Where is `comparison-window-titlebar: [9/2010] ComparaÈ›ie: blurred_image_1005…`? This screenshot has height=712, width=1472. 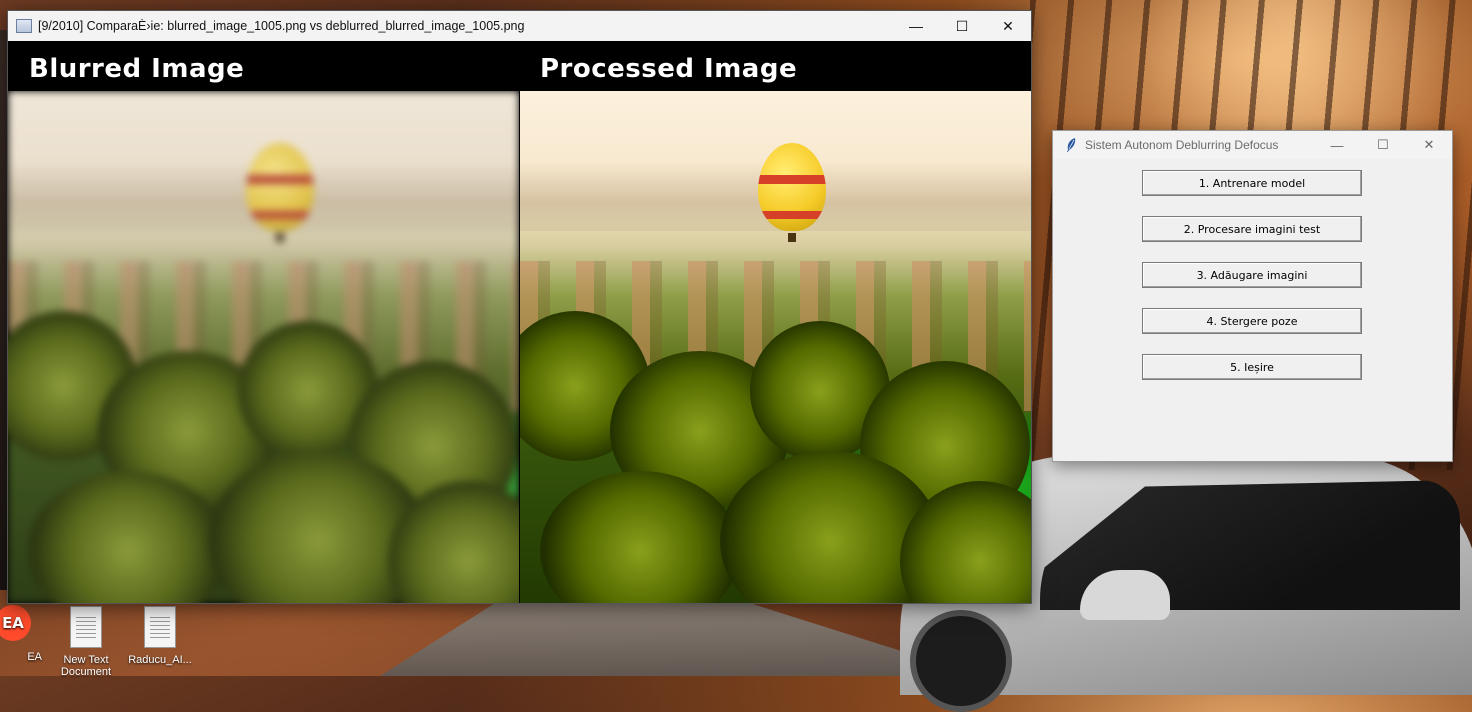
comparison-window-titlebar: [9/2010] ComparaÈ›ie: blurred_image_1005… is located at coordinates (519, 26).